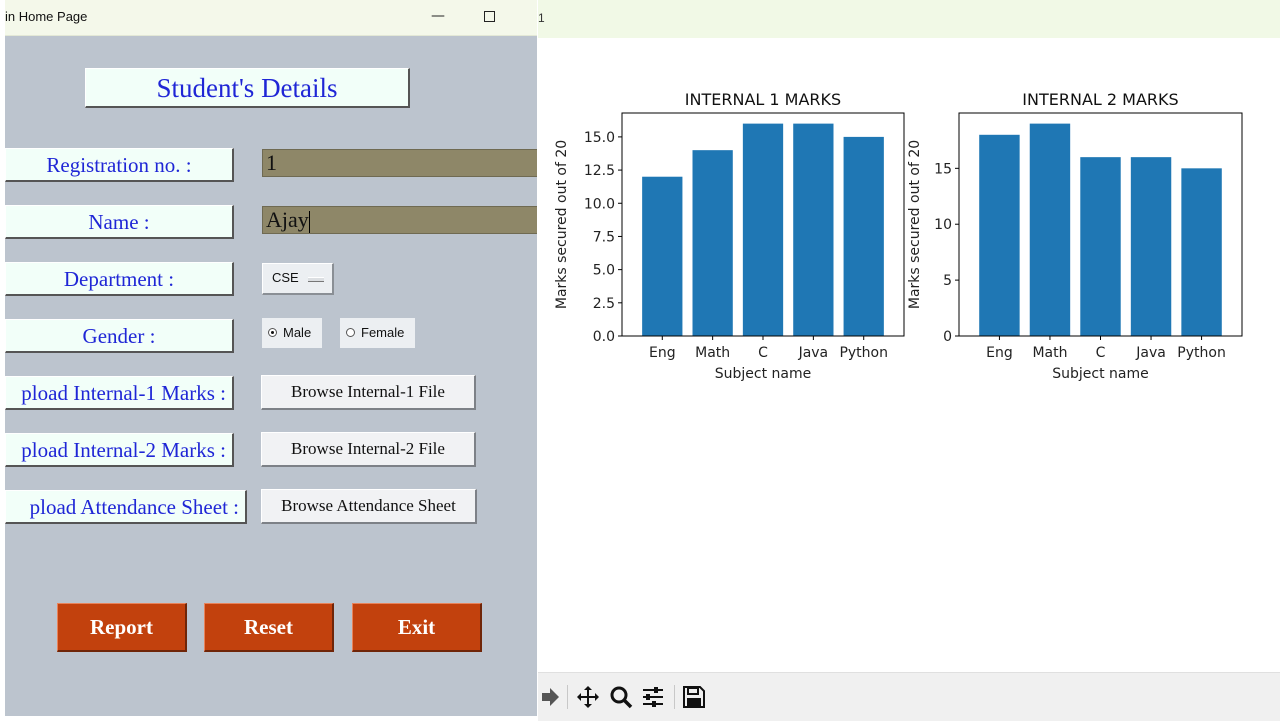 This screenshot has width=1280, height=721. What do you see at coordinates (368, 392) in the screenshot?
I see `browse-internal1-button: Browse Internal-1 File` at bounding box center [368, 392].